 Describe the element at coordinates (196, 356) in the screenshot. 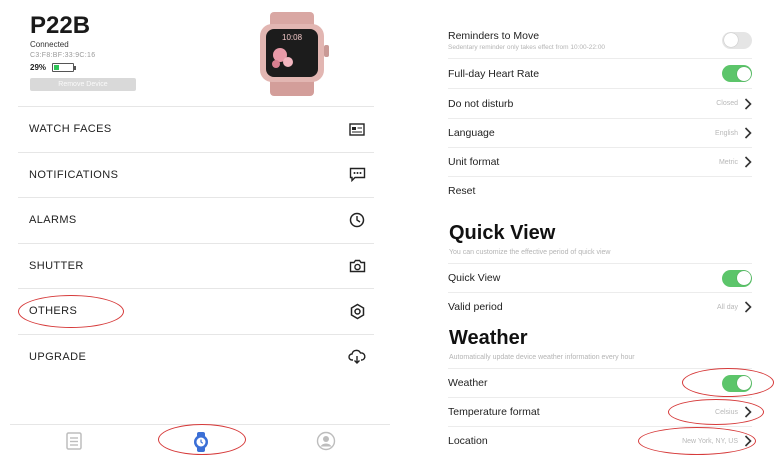

I see `menu-item-upgrade: UPGRADE` at that location.